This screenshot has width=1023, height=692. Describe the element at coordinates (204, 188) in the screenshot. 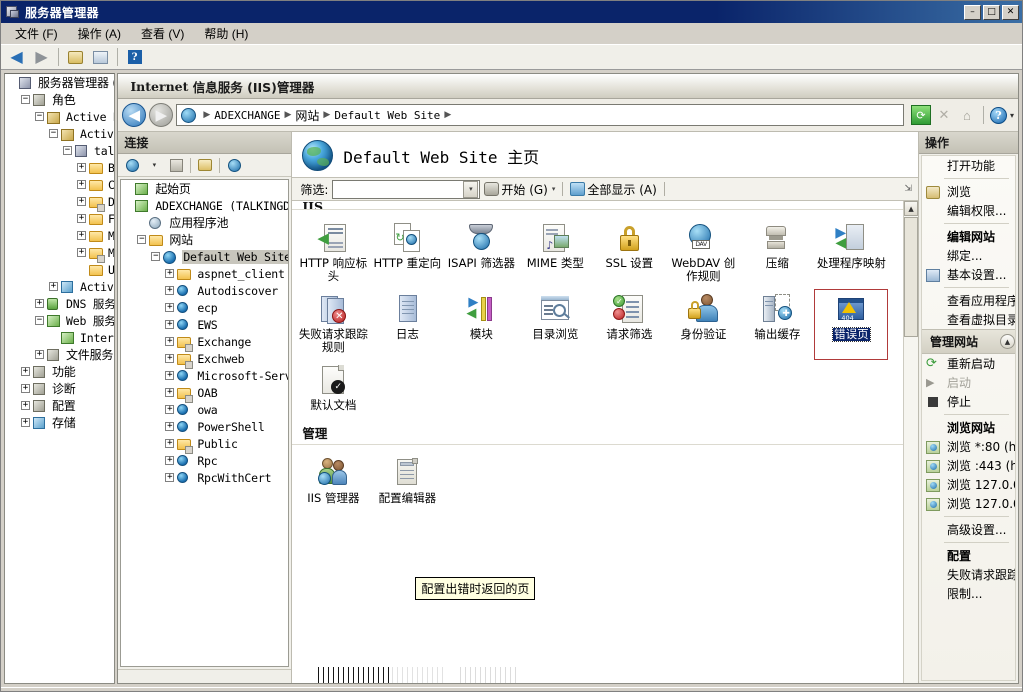

I see `connections-item: 起始页` at that location.